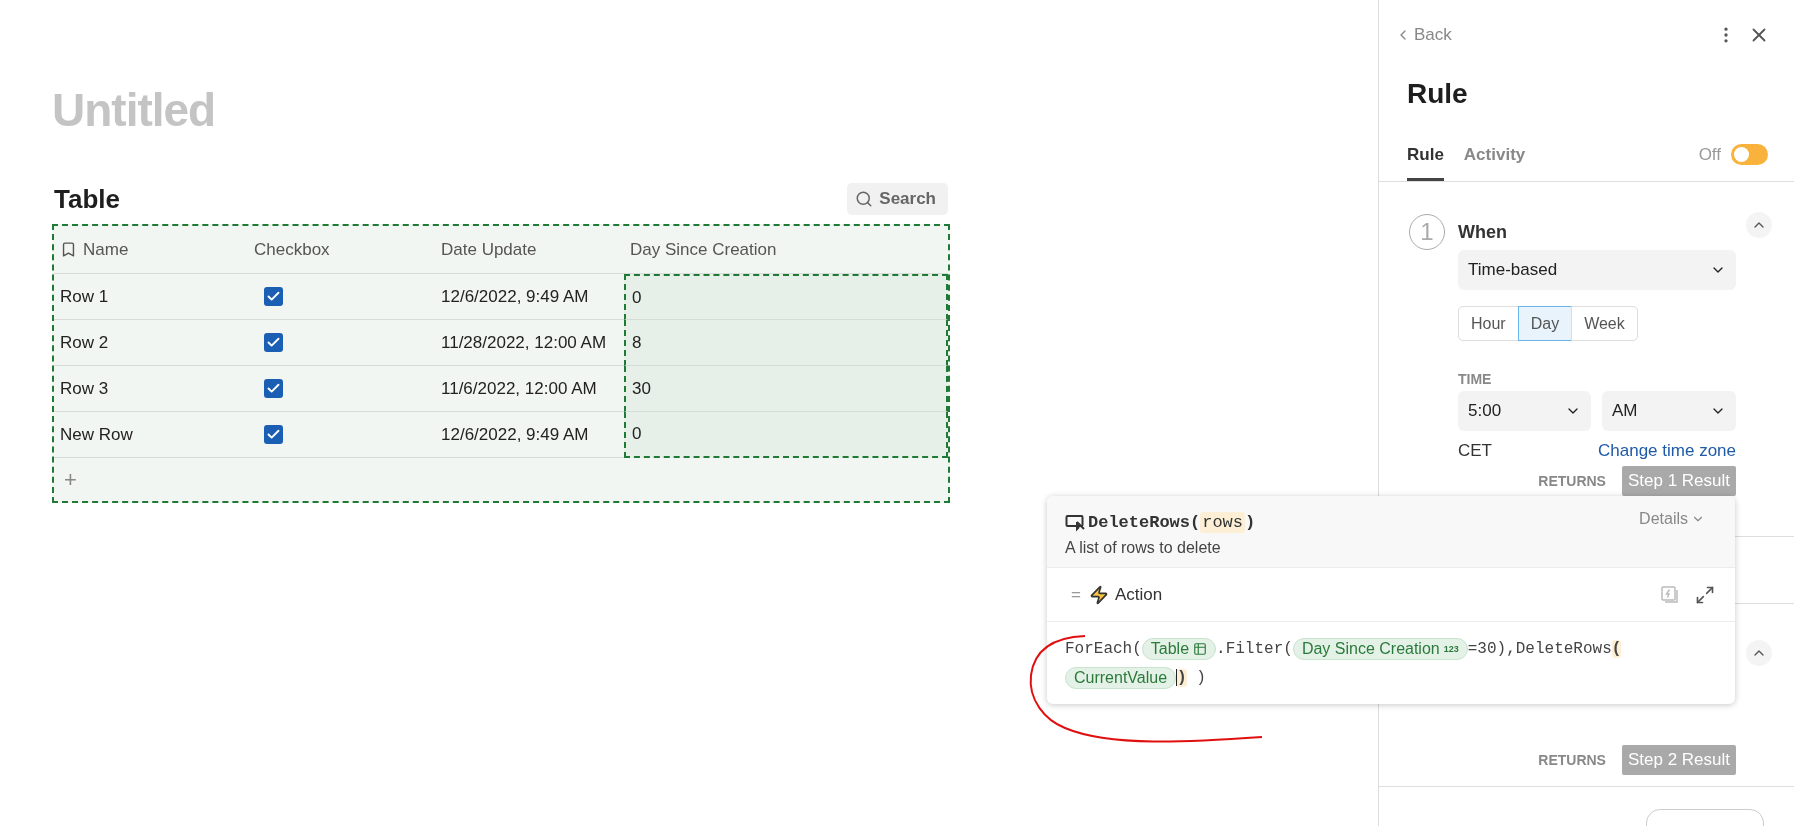 The image size is (1794, 826). Describe the element at coordinates (151, 435) in the screenshot. I see `table-cell: New Row` at that location.